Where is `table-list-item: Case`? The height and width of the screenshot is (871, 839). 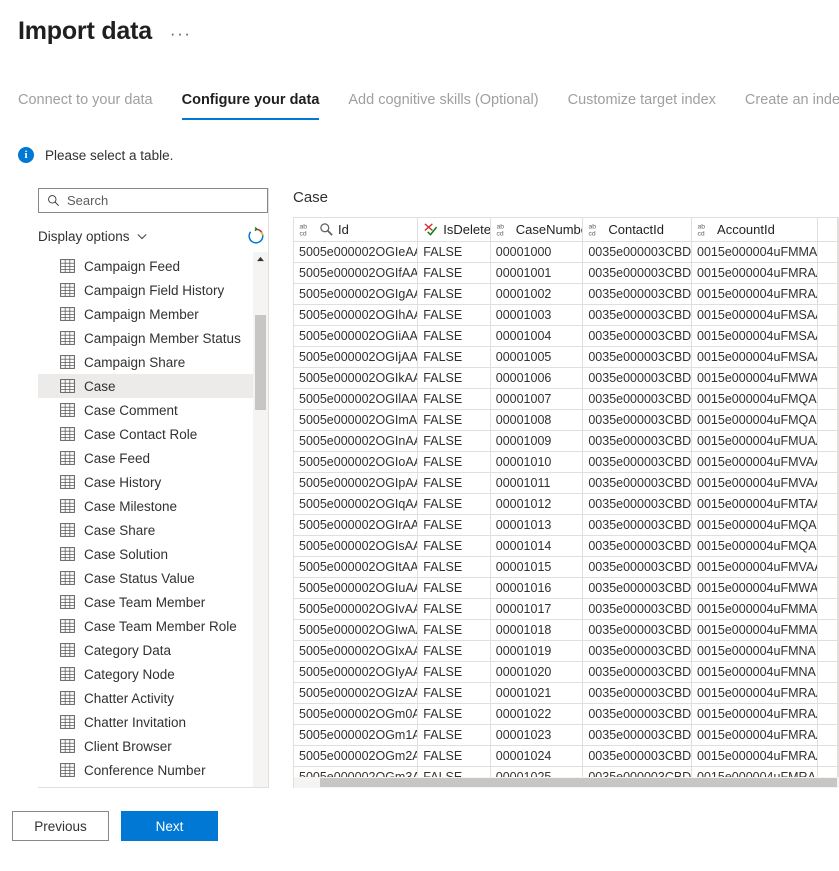
table-list-item: Case is located at coordinates (153, 386).